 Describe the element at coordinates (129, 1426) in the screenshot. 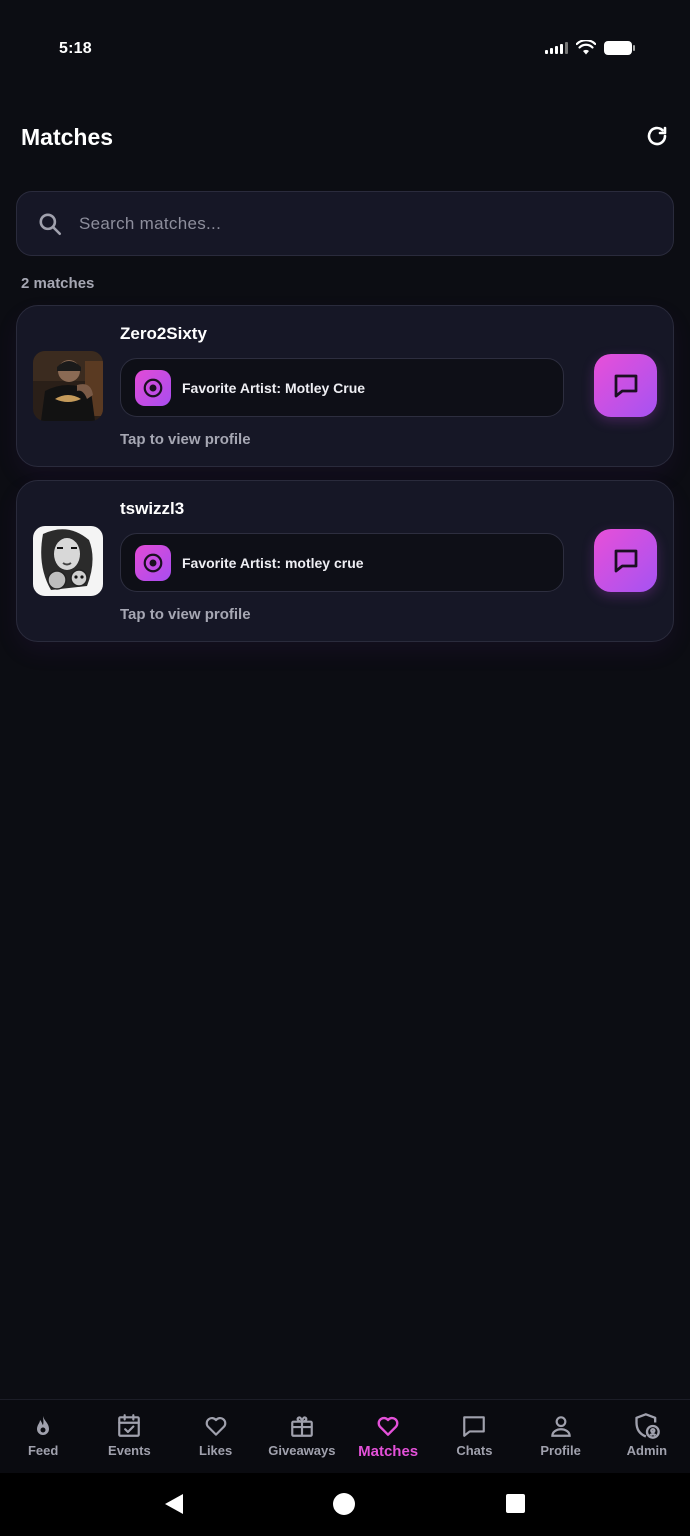

I see `calendar-check-icon` at that location.